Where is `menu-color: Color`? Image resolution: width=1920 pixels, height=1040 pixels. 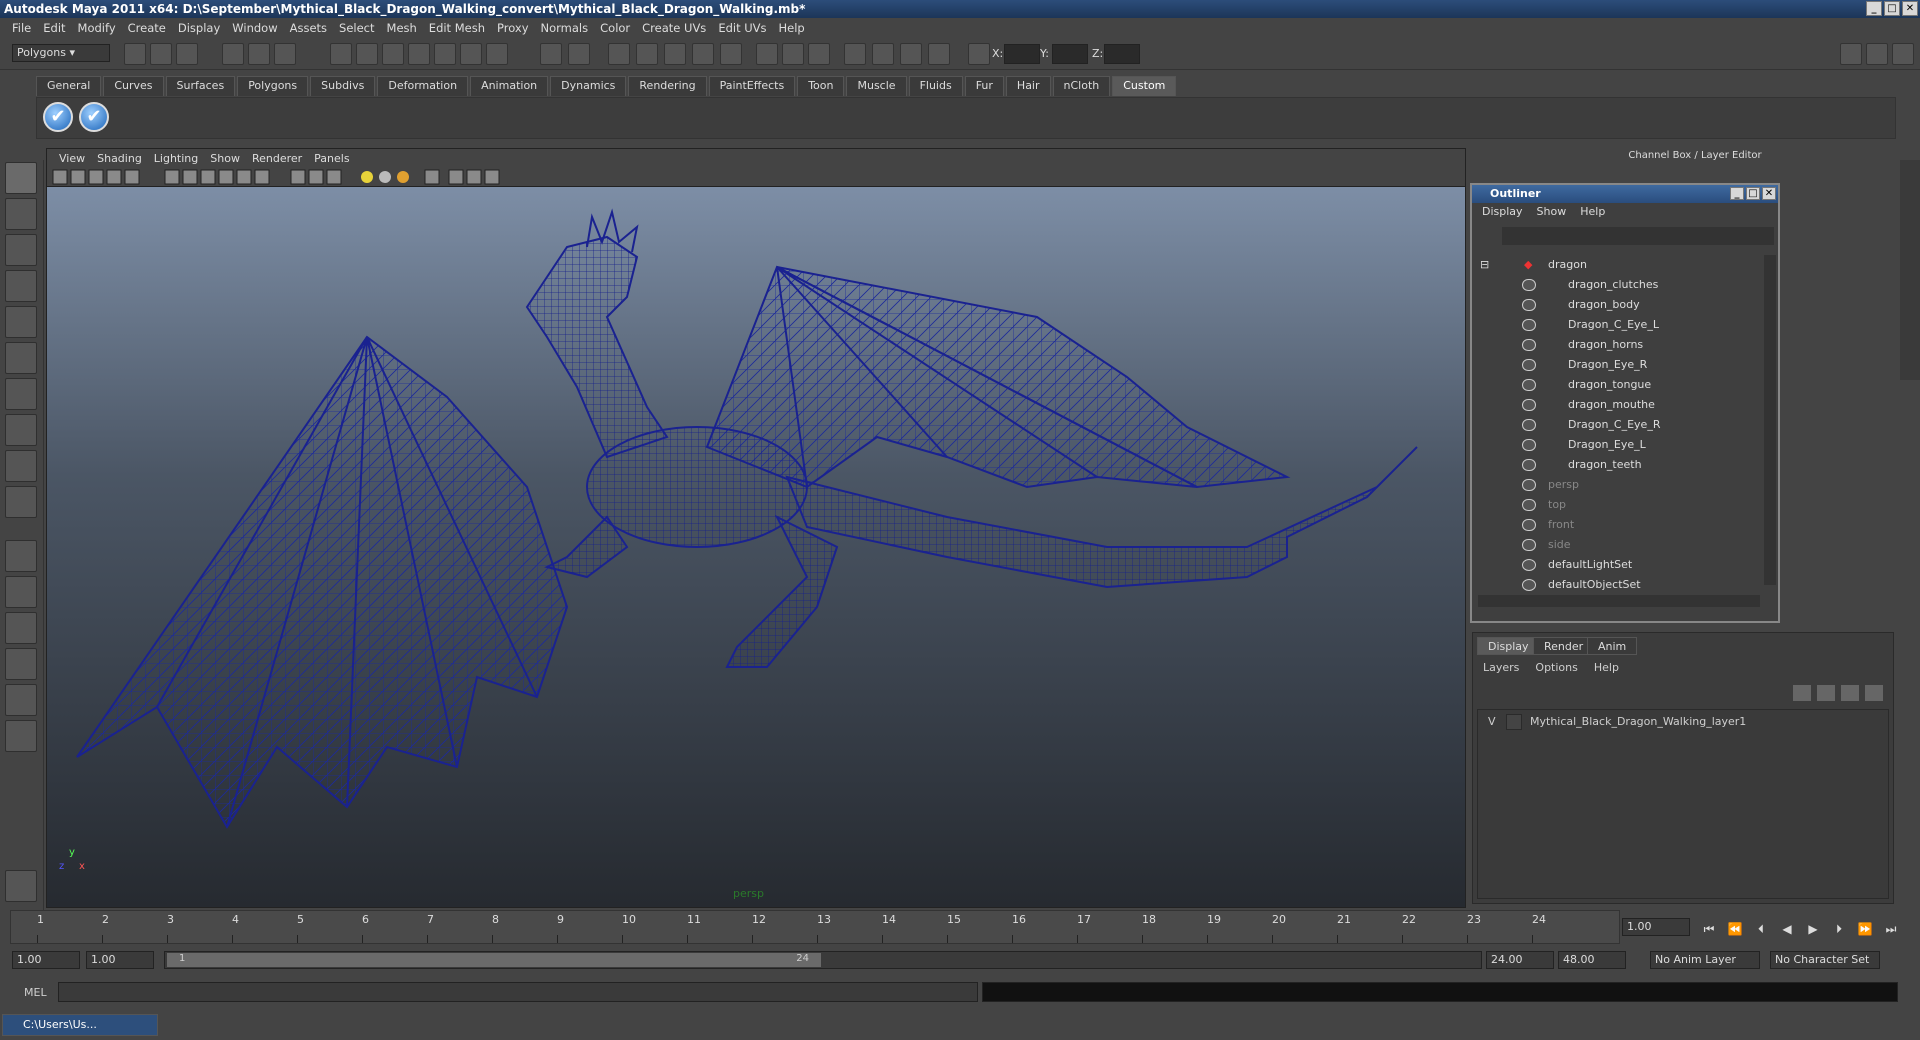
menu-color: Color is located at coordinates (615, 28).